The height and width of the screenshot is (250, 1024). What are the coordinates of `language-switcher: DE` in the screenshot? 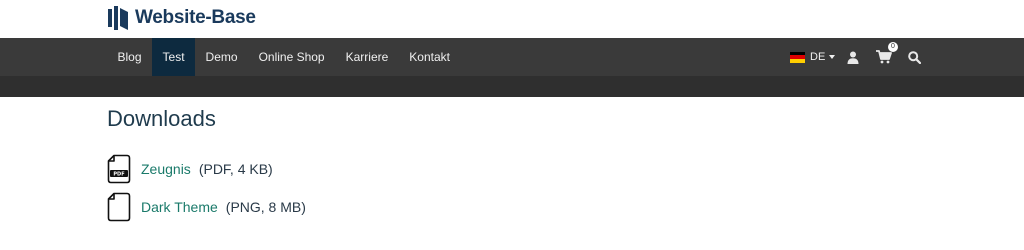 It's located at (813, 57).